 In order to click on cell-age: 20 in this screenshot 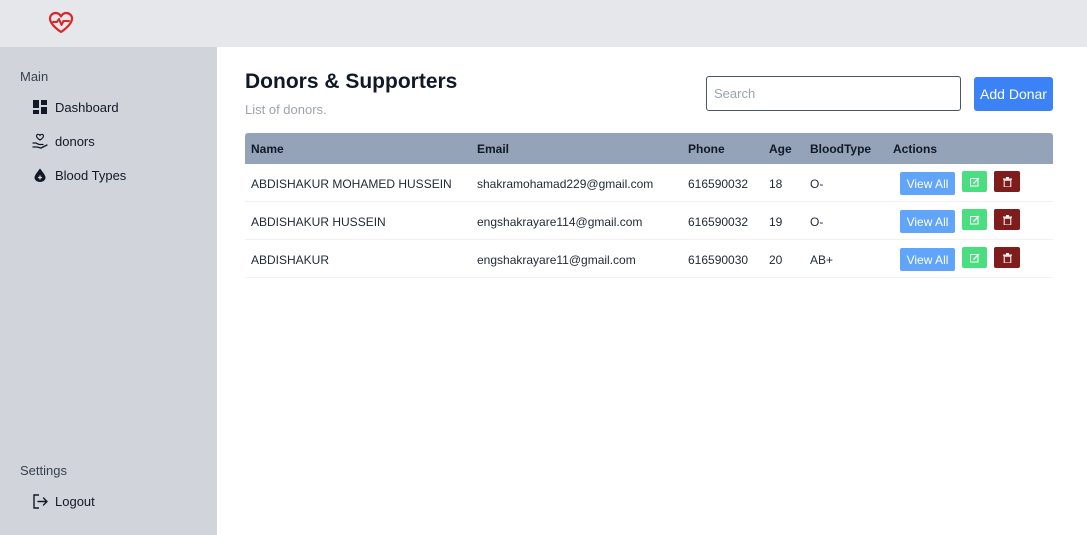, I will do `click(776, 260)`.